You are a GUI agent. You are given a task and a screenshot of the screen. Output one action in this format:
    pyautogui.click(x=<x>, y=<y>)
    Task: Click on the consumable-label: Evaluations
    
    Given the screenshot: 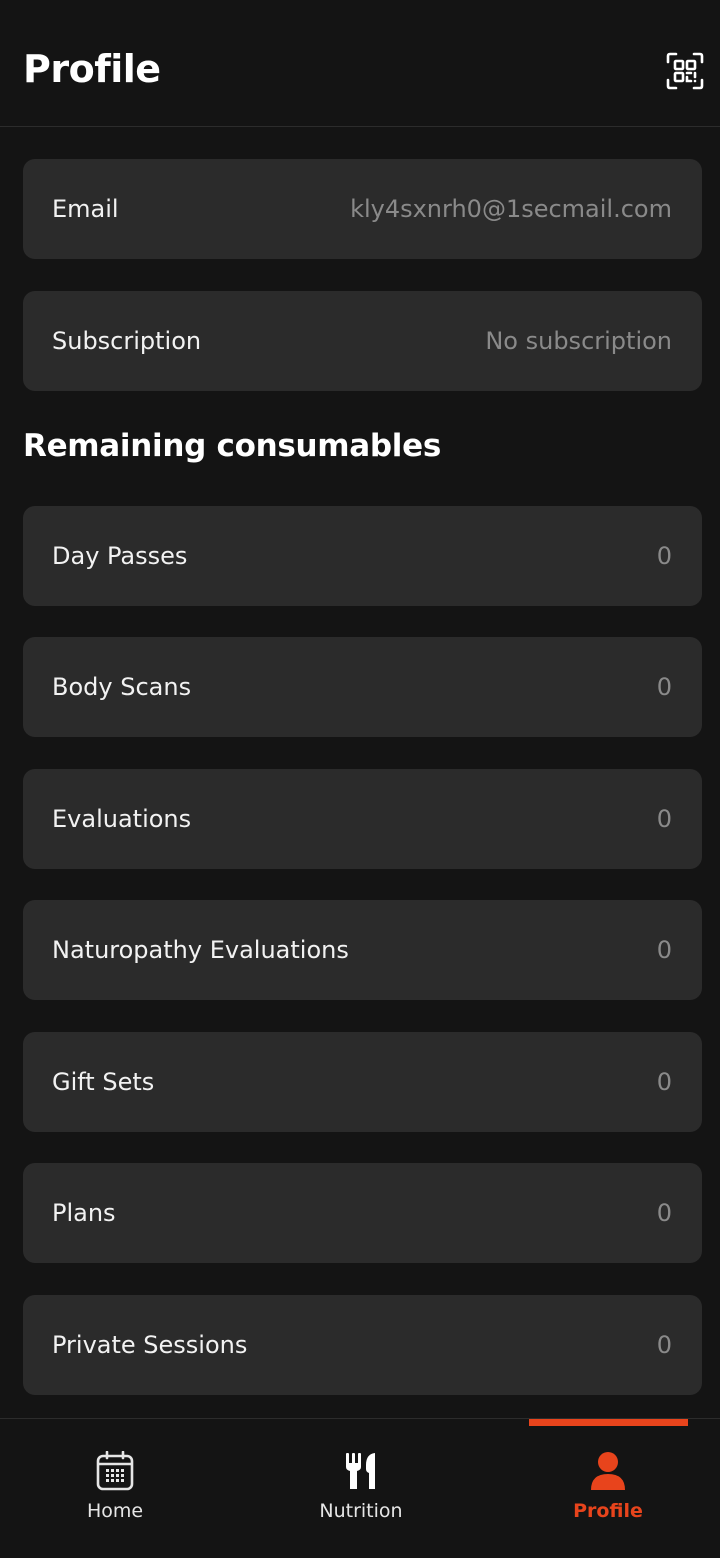 What is the action you would take?
    pyautogui.click(x=122, y=819)
    